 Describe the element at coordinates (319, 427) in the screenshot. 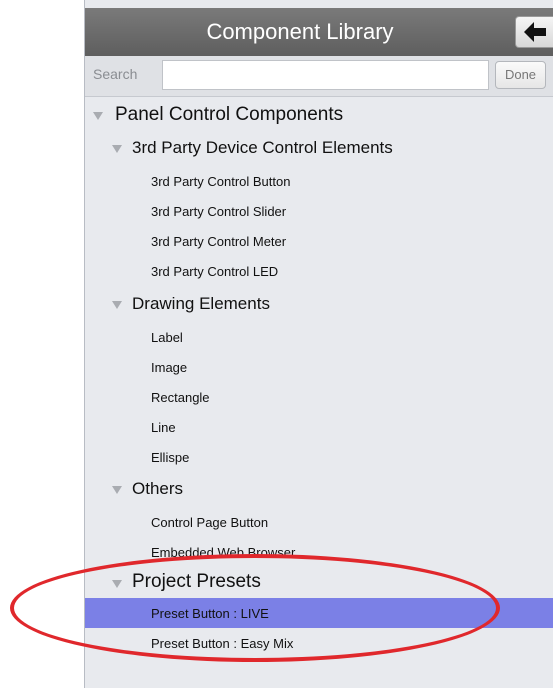

I see `tree-item: Line` at that location.